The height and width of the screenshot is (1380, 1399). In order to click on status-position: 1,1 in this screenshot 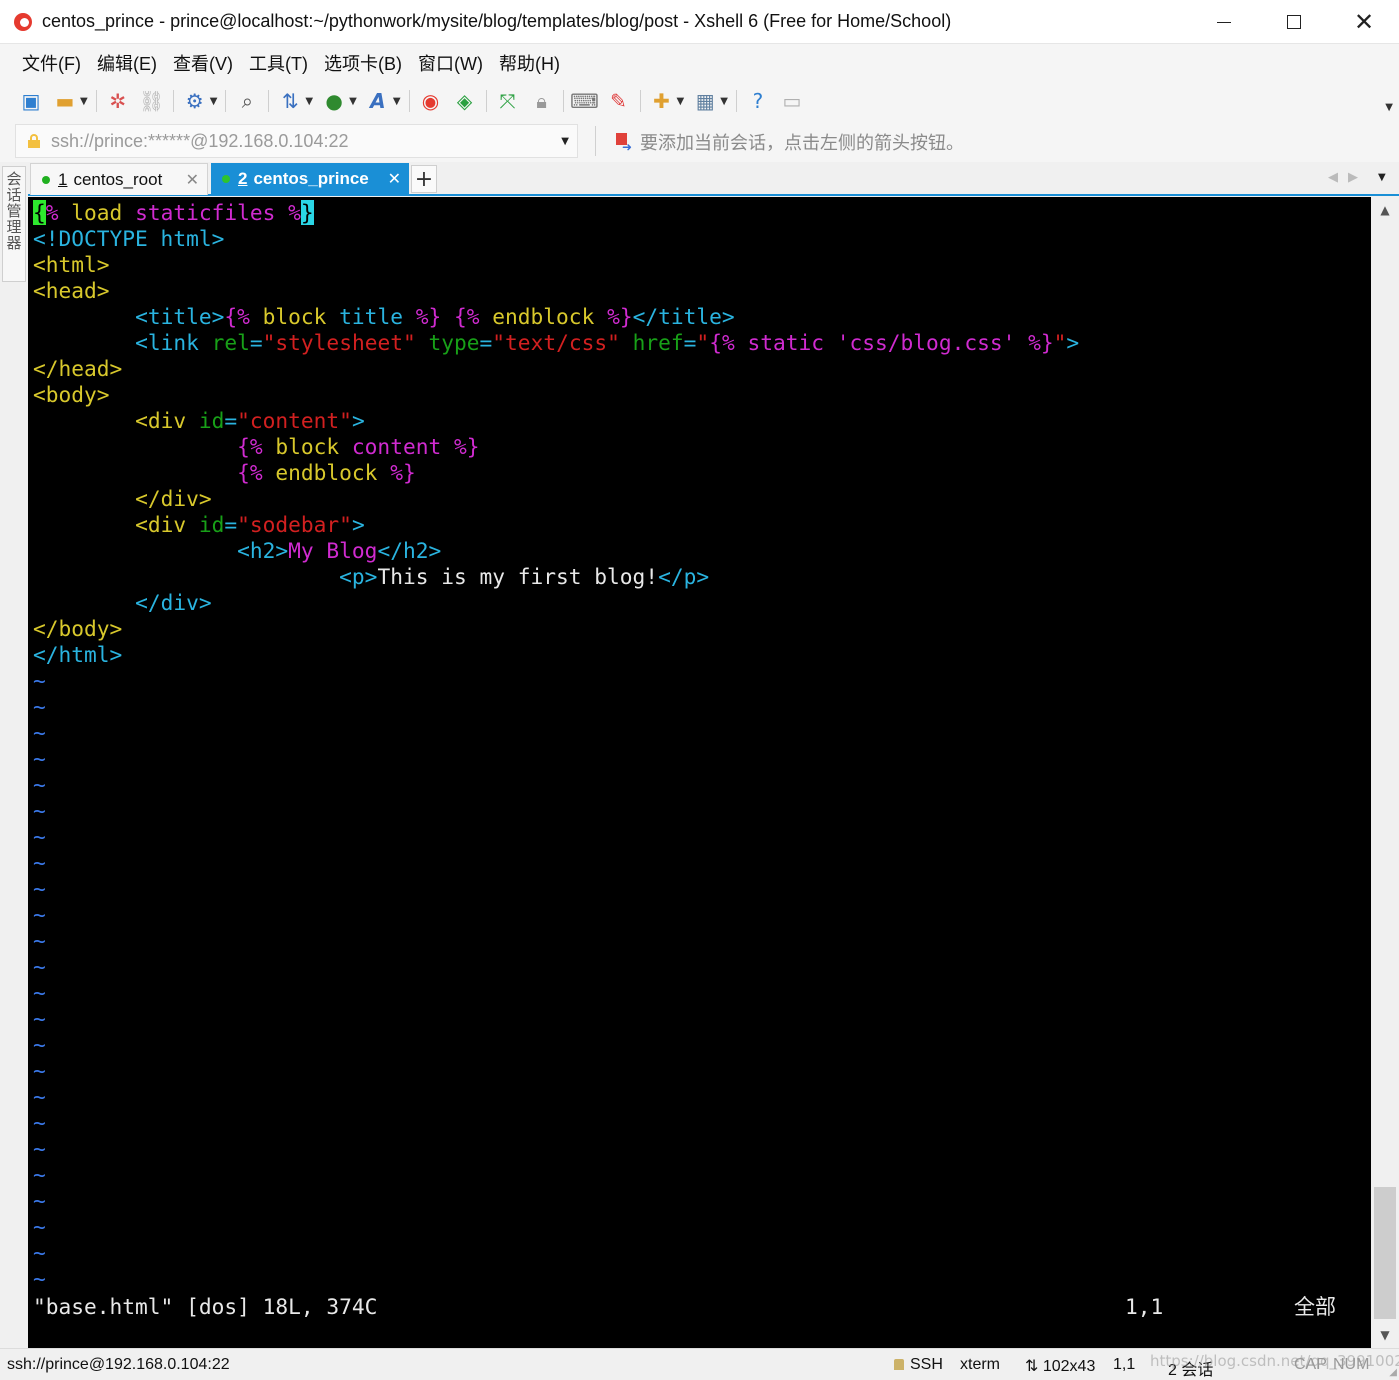, I will do `click(1124, 1364)`.